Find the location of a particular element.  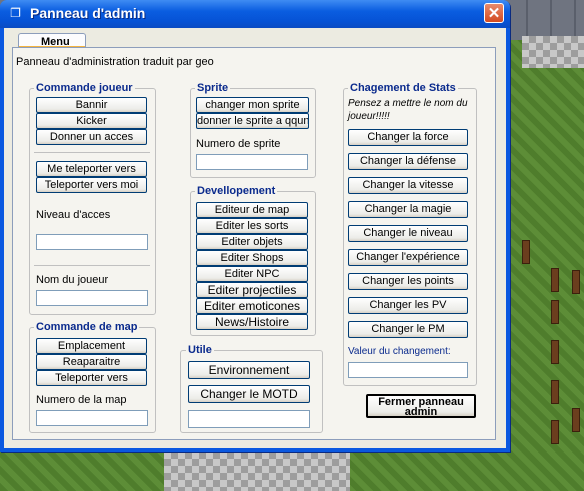

teleporter-vers-moi-button: Teleporter vers moi is located at coordinates (91, 185).